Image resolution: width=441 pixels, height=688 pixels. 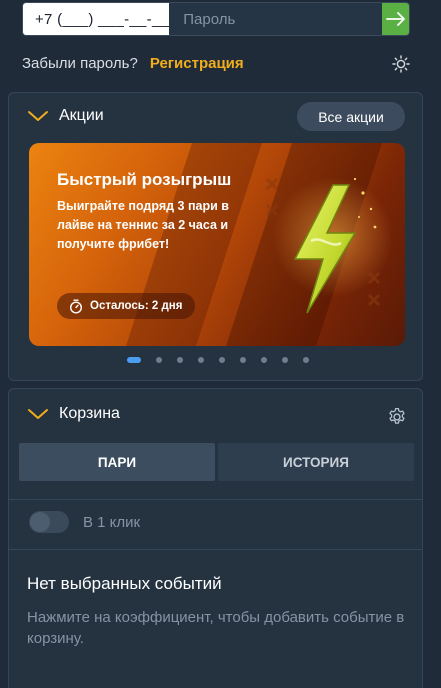 What do you see at coordinates (225, 360) in the screenshot?
I see `carousel-dots` at bounding box center [225, 360].